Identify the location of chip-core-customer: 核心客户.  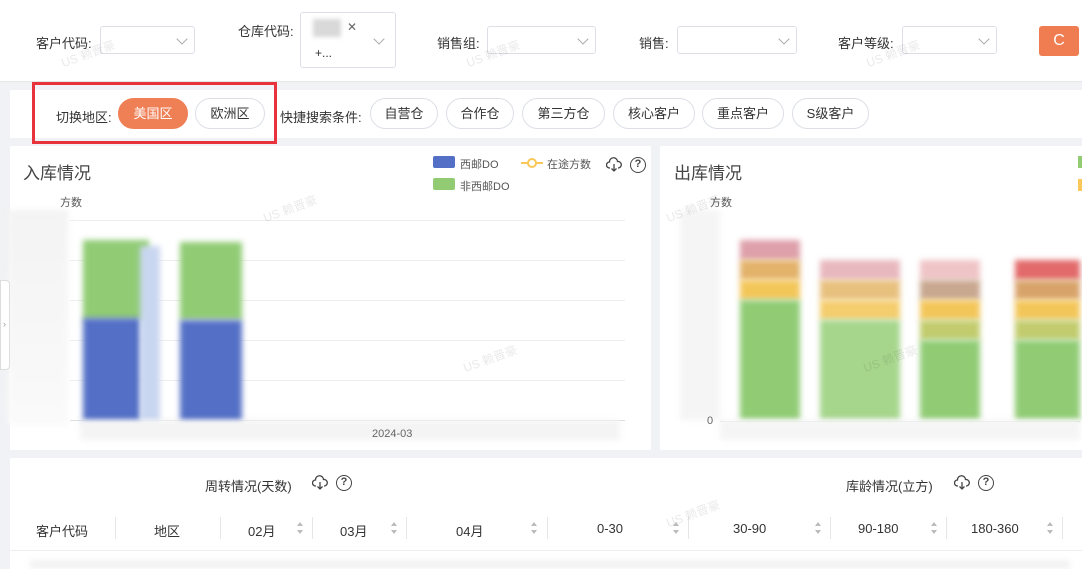
(654, 113).